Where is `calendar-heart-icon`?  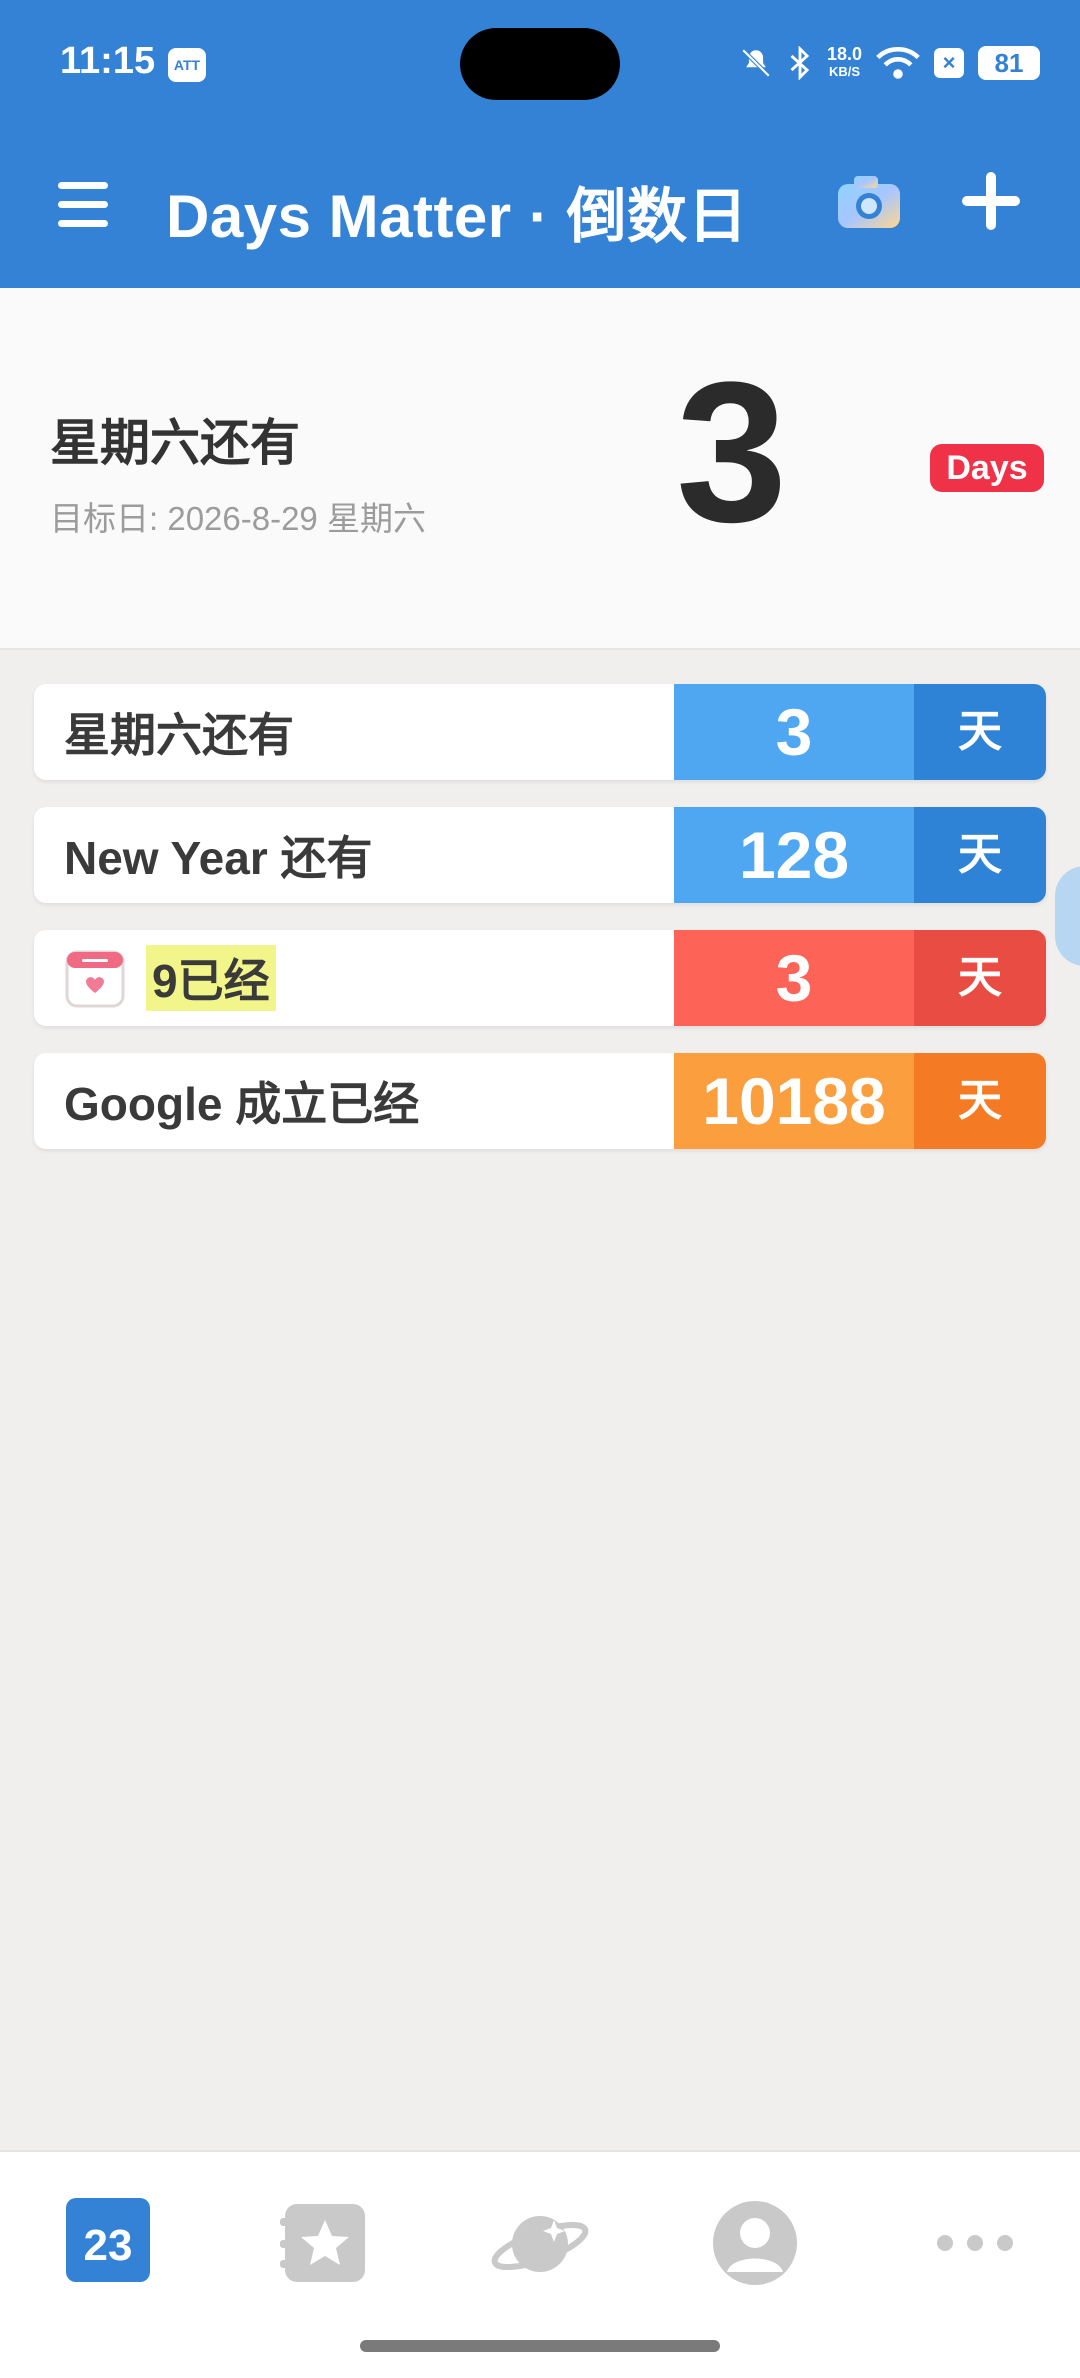 calendar-heart-icon is located at coordinates (95, 979).